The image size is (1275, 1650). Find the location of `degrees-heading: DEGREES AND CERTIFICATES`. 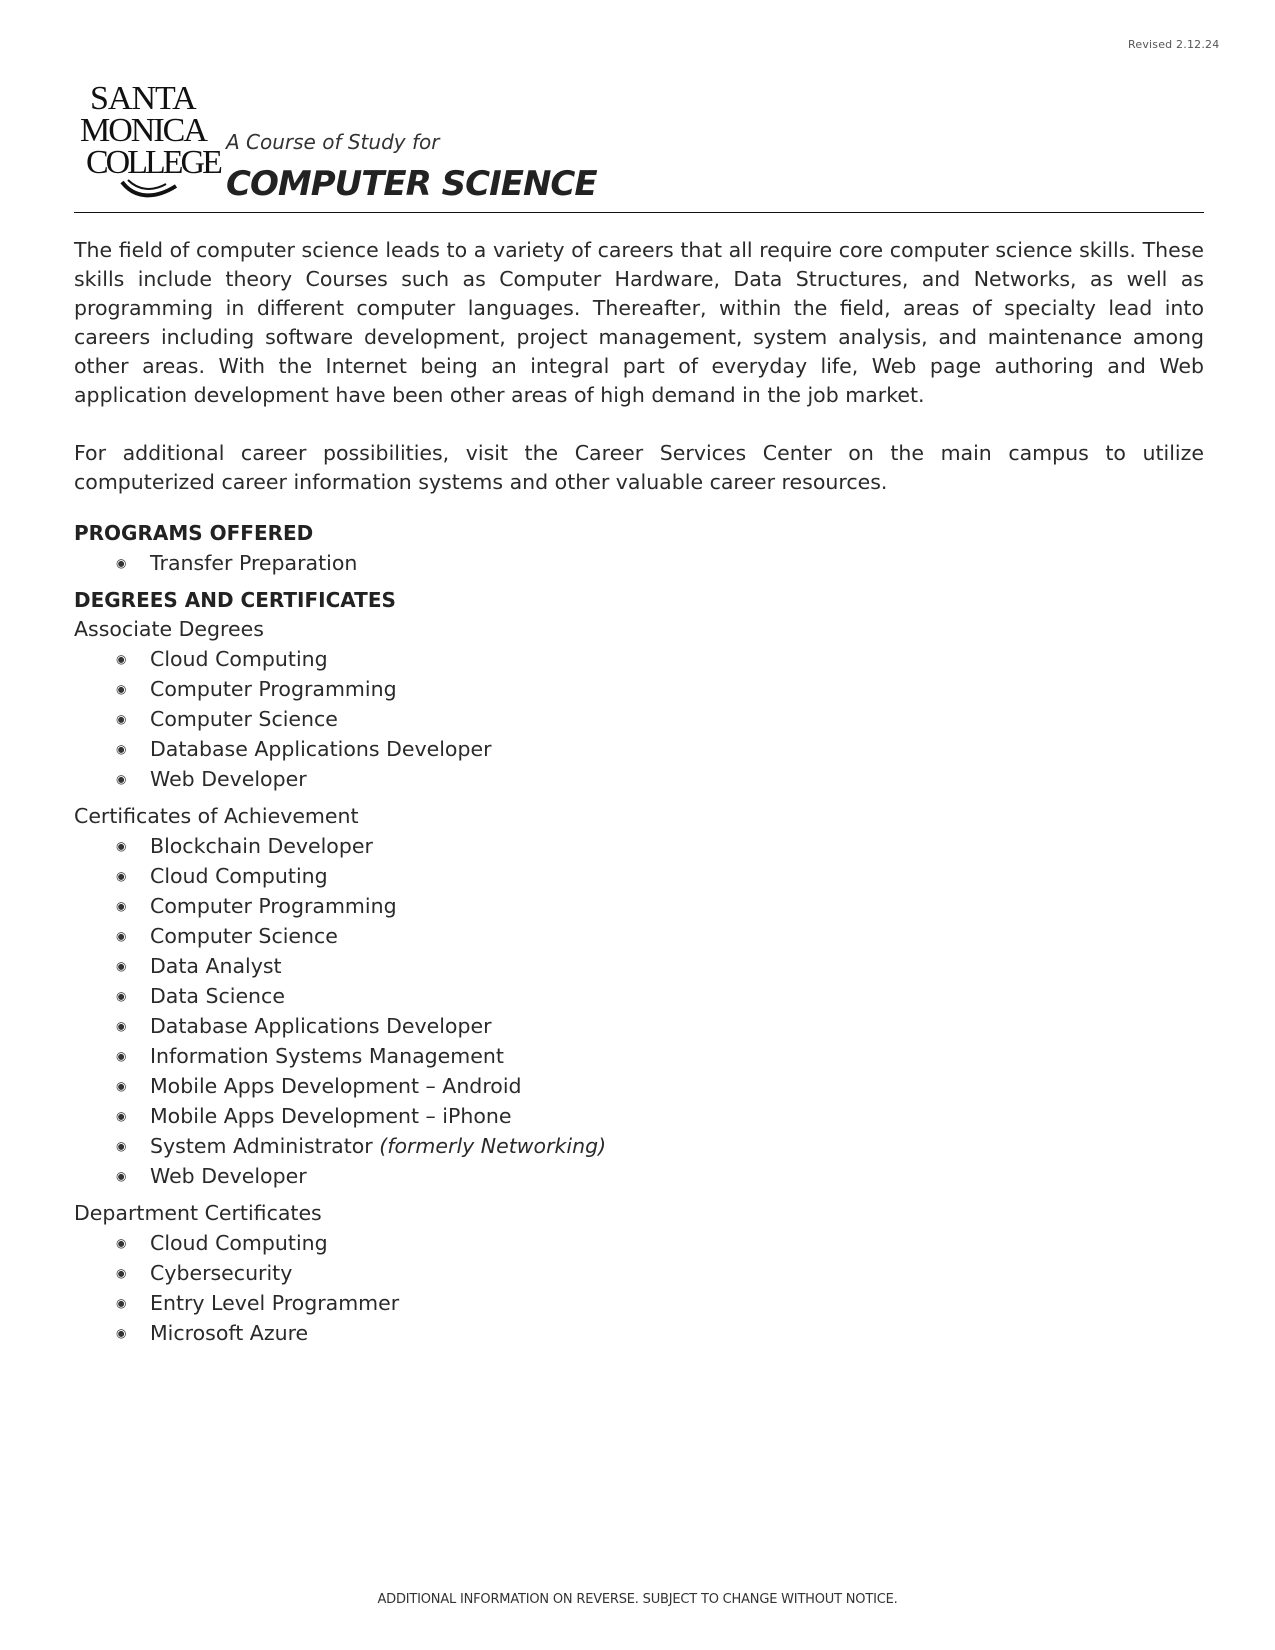

degrees-heading: DEGREES AND CERTIFICATES is located at coordinates (235, 600).